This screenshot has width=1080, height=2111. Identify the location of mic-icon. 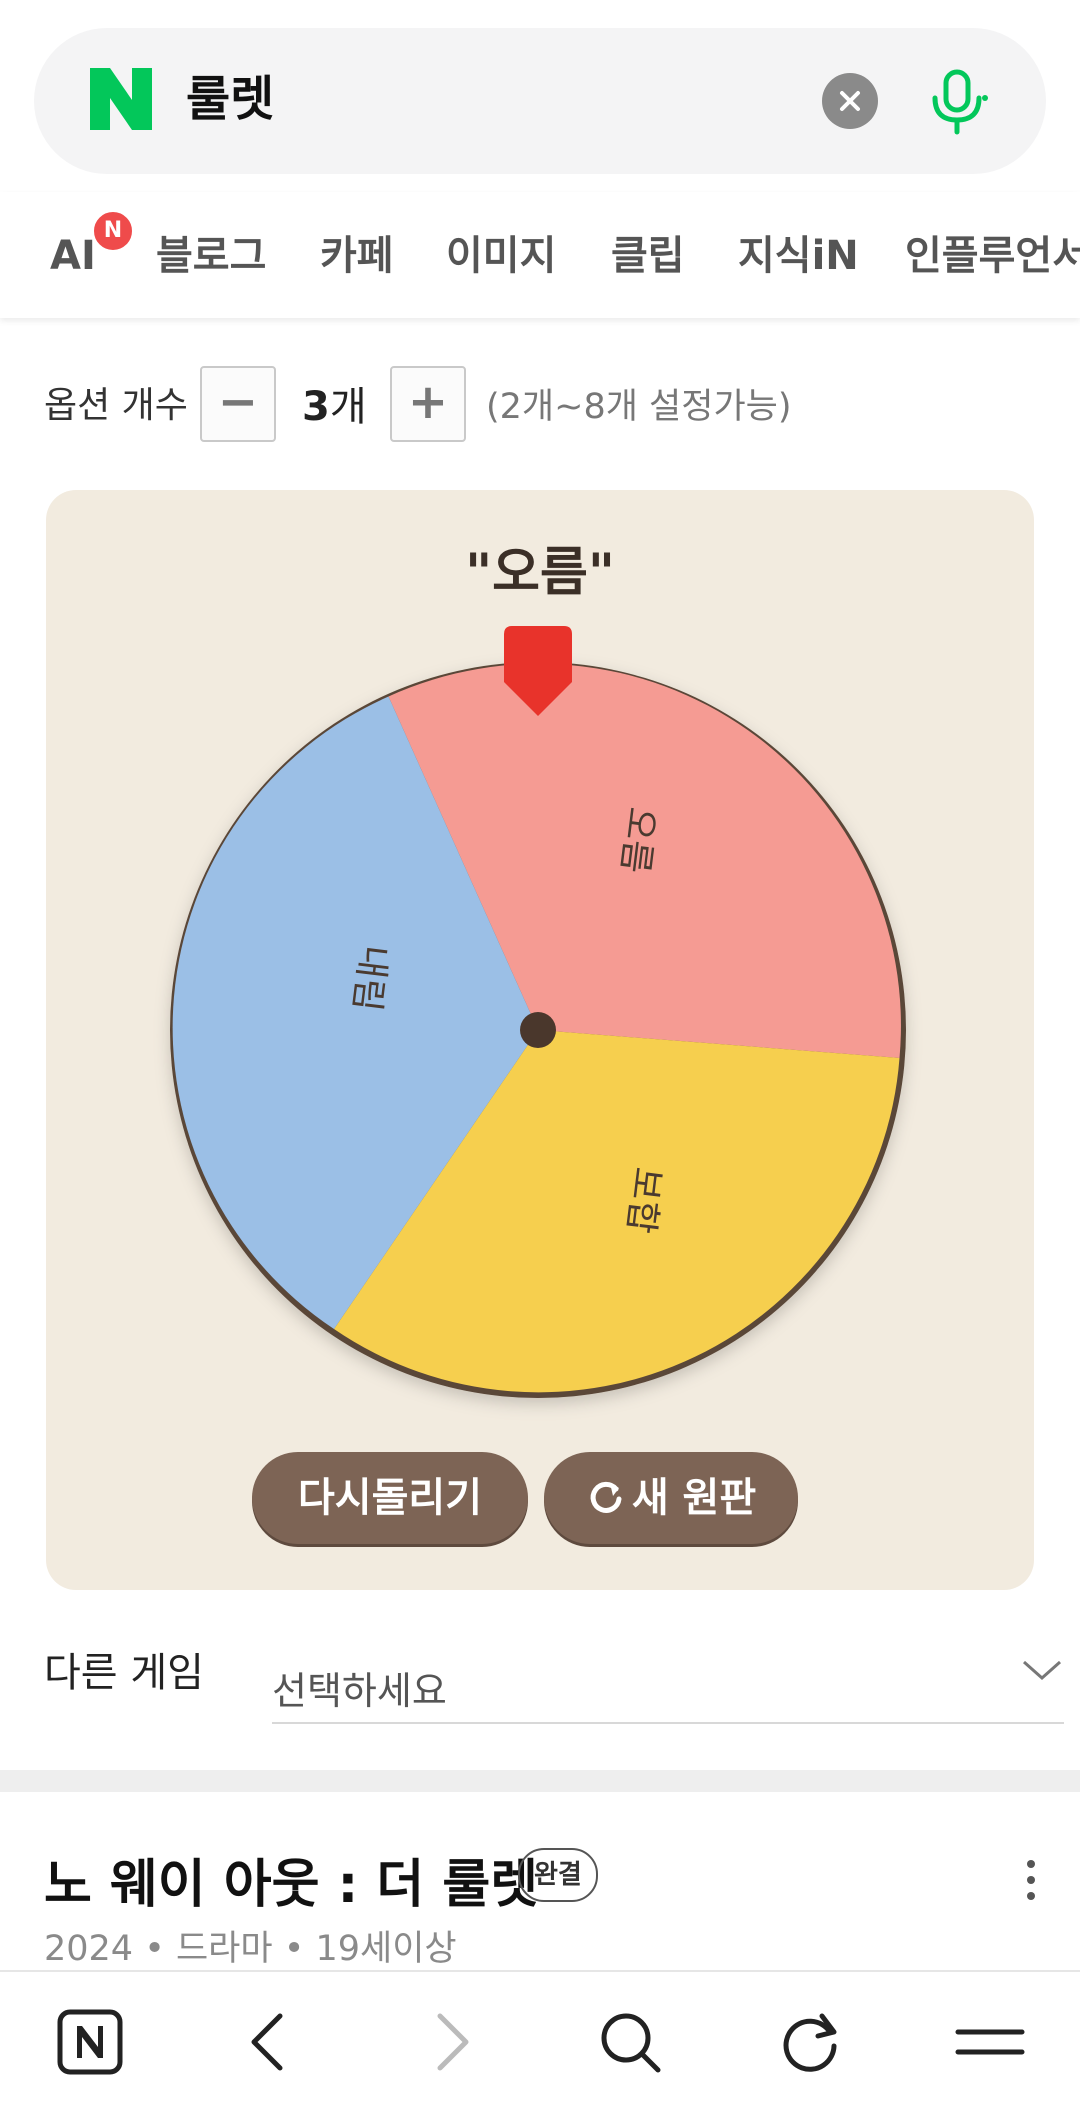
(957, 101).